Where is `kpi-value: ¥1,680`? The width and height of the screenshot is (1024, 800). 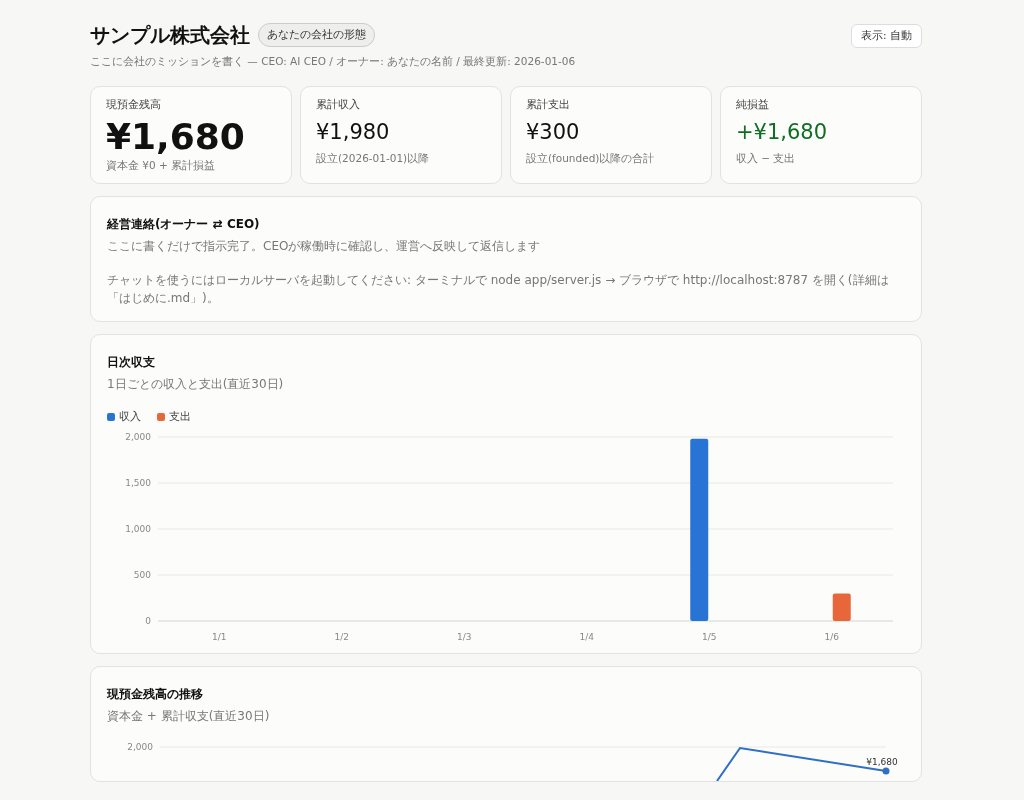 kpi-value: ¥1,680 is located at coordinates (176, 137).